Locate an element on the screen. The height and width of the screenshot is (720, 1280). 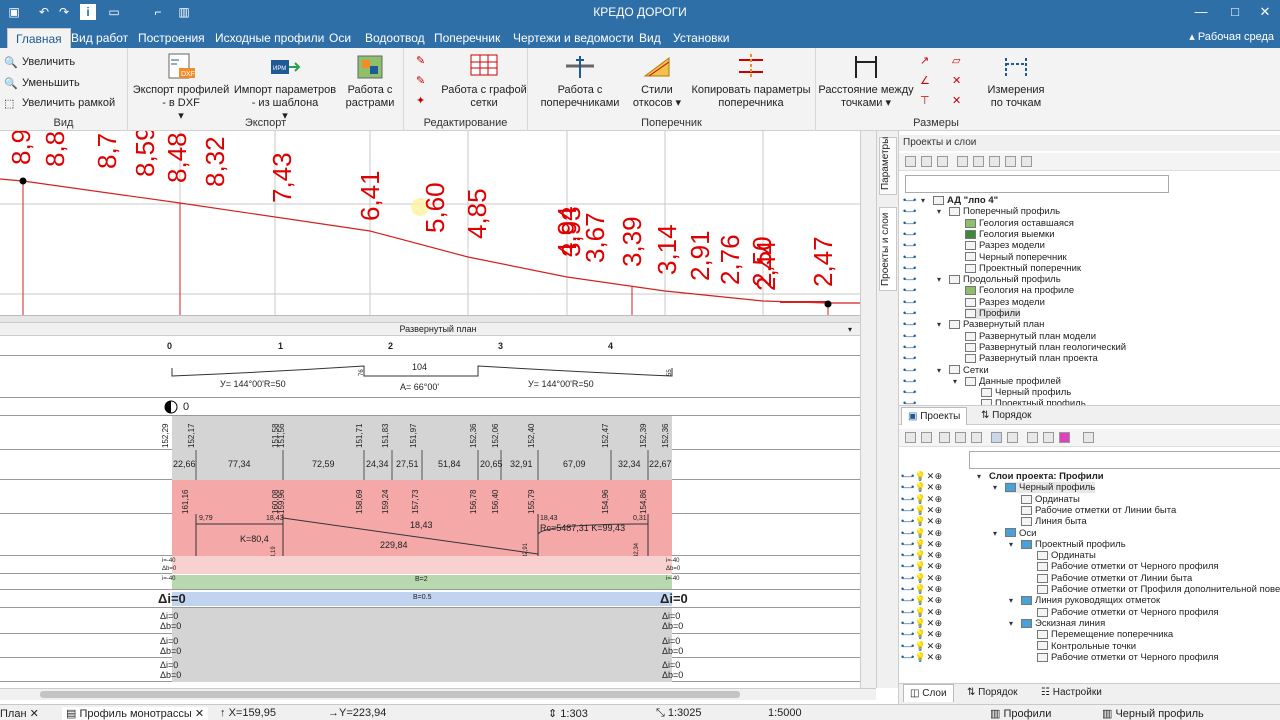
tab-settings: Установки is located at coordinates (701, 38).